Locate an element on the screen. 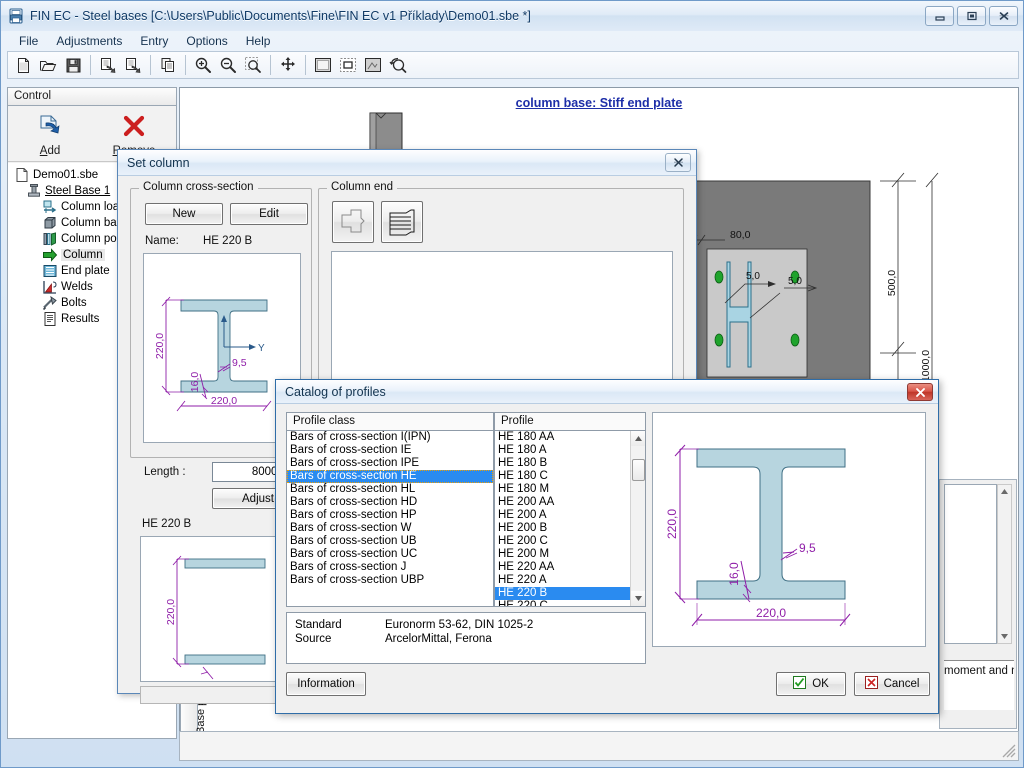  list-item: HE 180 B is located at coordinates (570, 463).